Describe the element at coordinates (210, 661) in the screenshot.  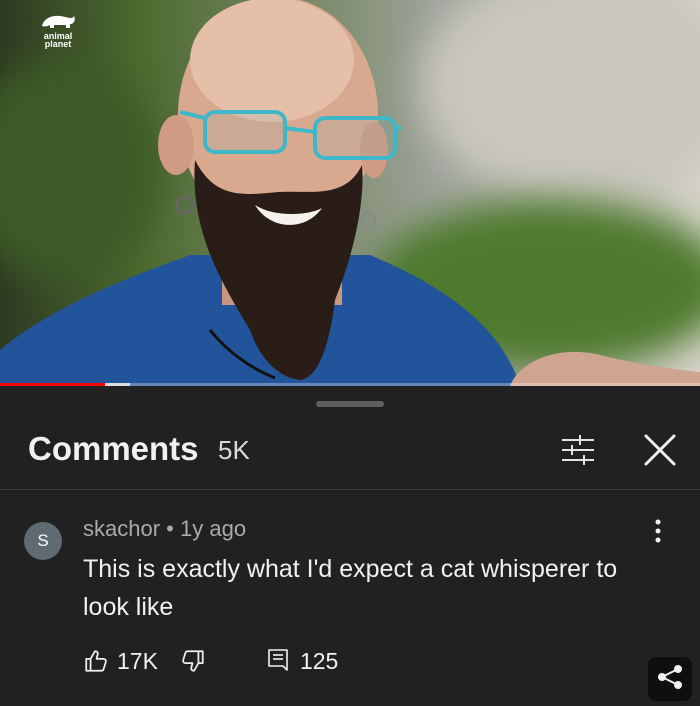
I see `comment-actions: 17K 125` at that location.